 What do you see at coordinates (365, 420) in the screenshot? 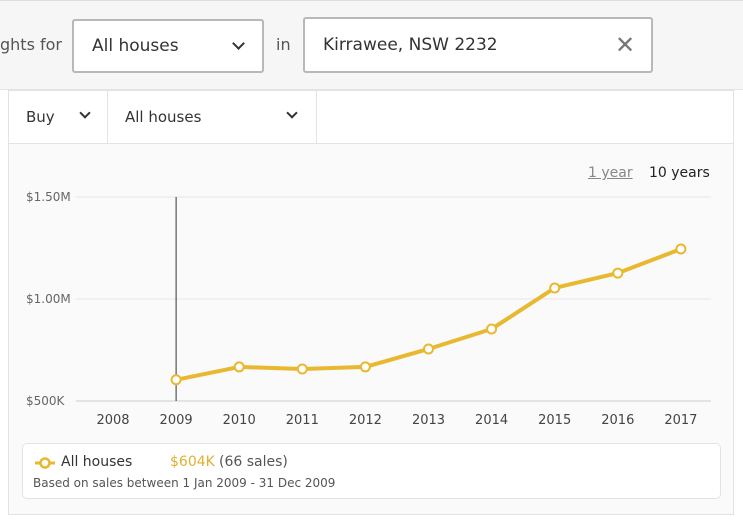
I see `x-tick-label: 2012` at bounding box center [365, 420].